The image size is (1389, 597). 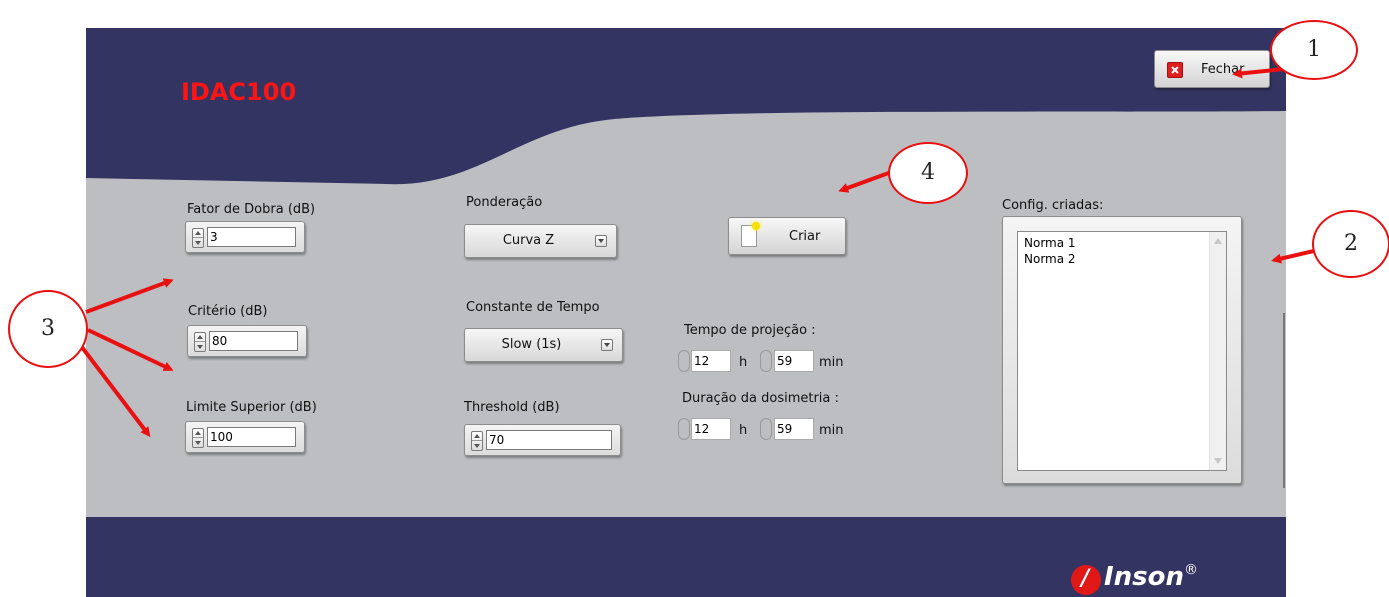 I want to click on arrow-3c, so click(x=113, y=389).